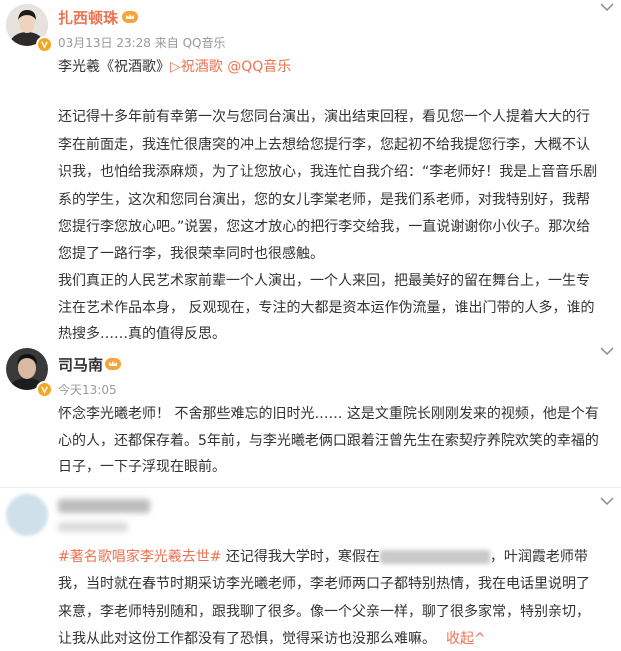 The image size is (621, 651). I want to click on post-text-line: 热搜多……真的值得反思。, so click(142, 334).